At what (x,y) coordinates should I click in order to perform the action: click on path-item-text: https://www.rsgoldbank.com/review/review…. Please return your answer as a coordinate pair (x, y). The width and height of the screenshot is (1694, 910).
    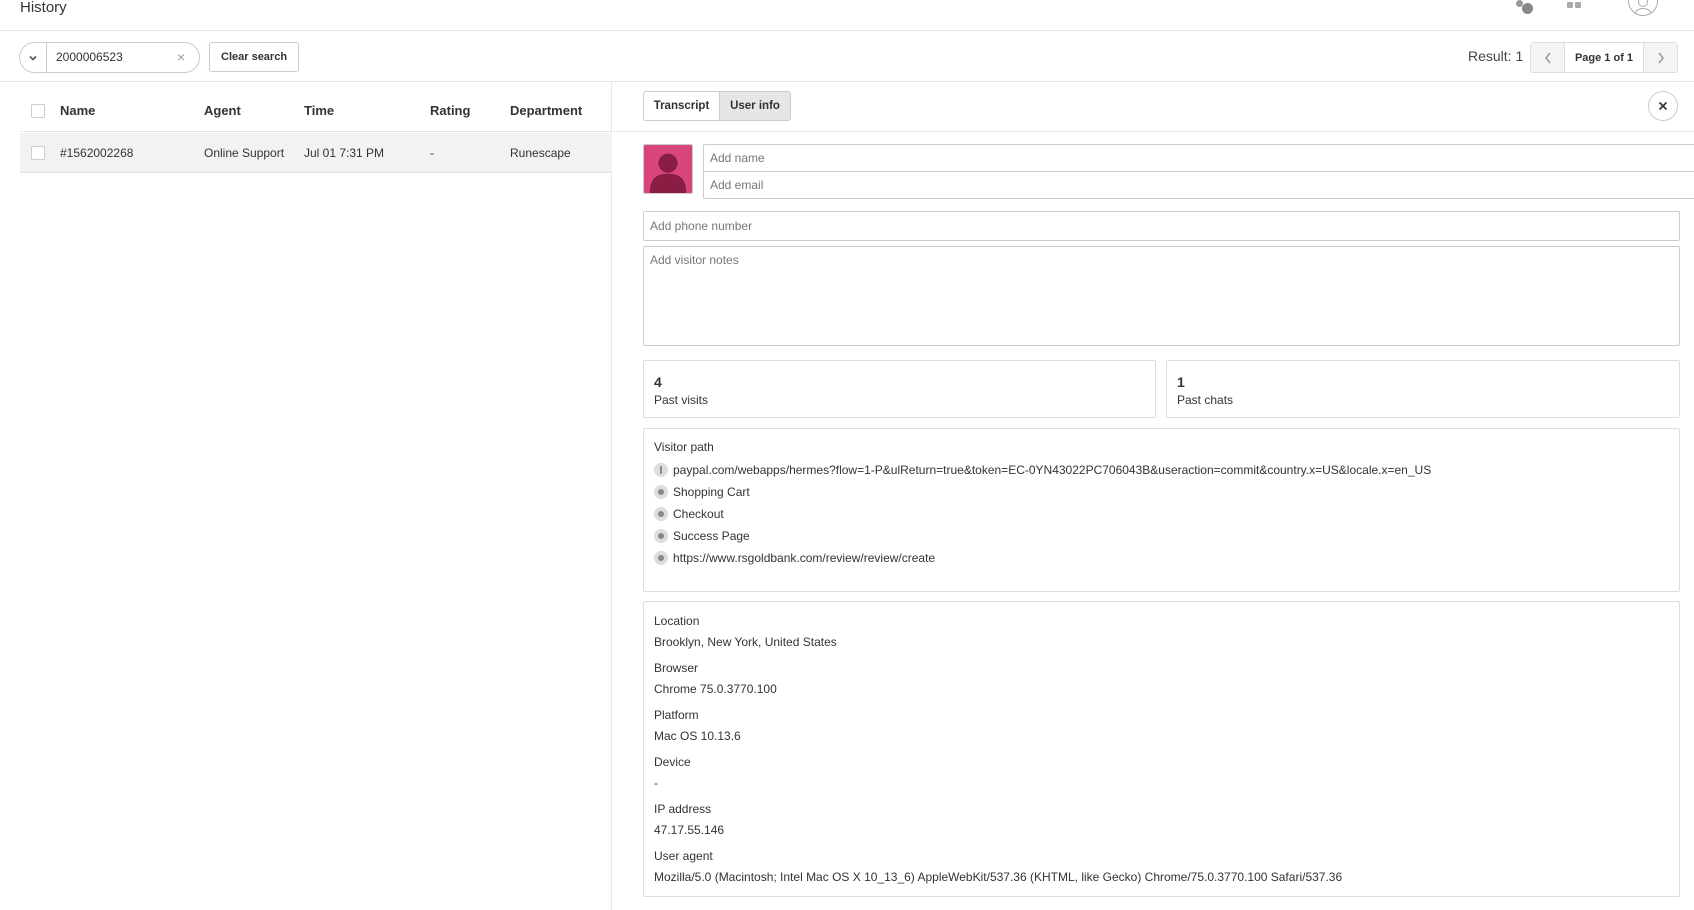
    Looking at the image, I should click on (804, 558).